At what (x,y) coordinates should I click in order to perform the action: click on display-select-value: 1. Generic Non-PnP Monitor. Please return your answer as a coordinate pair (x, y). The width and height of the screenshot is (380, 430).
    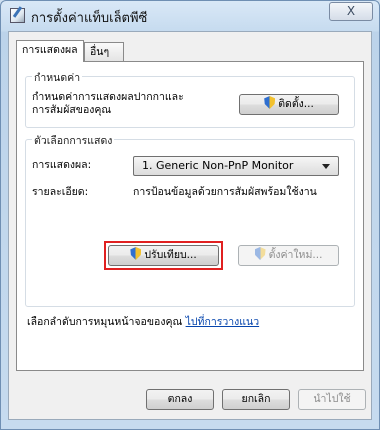
    Looking at the image, I should click on (218, 165).